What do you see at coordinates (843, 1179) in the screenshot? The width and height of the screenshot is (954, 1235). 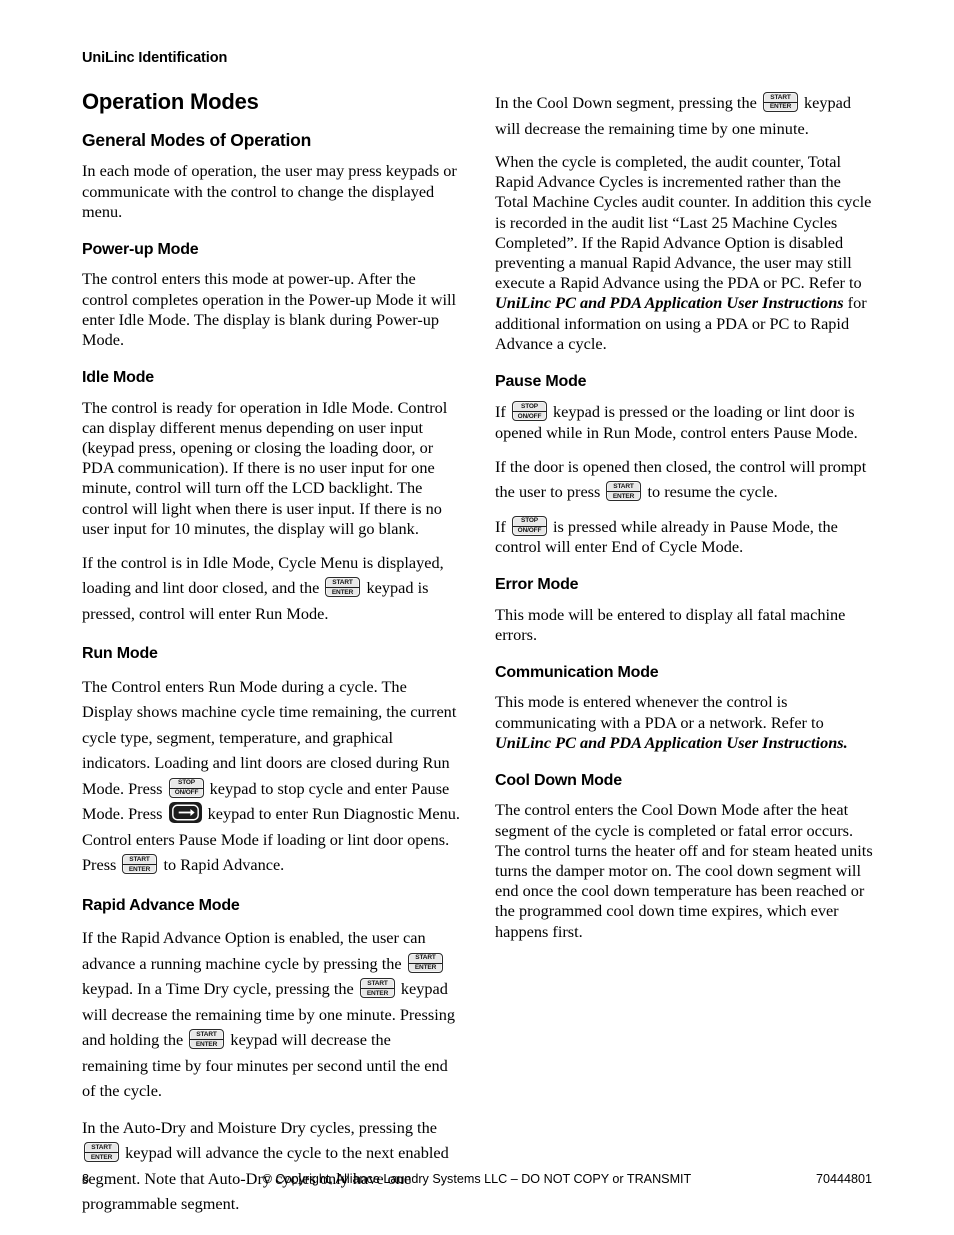 I see `footer-document-number: 70444801` at bounding box center [843, 1179].